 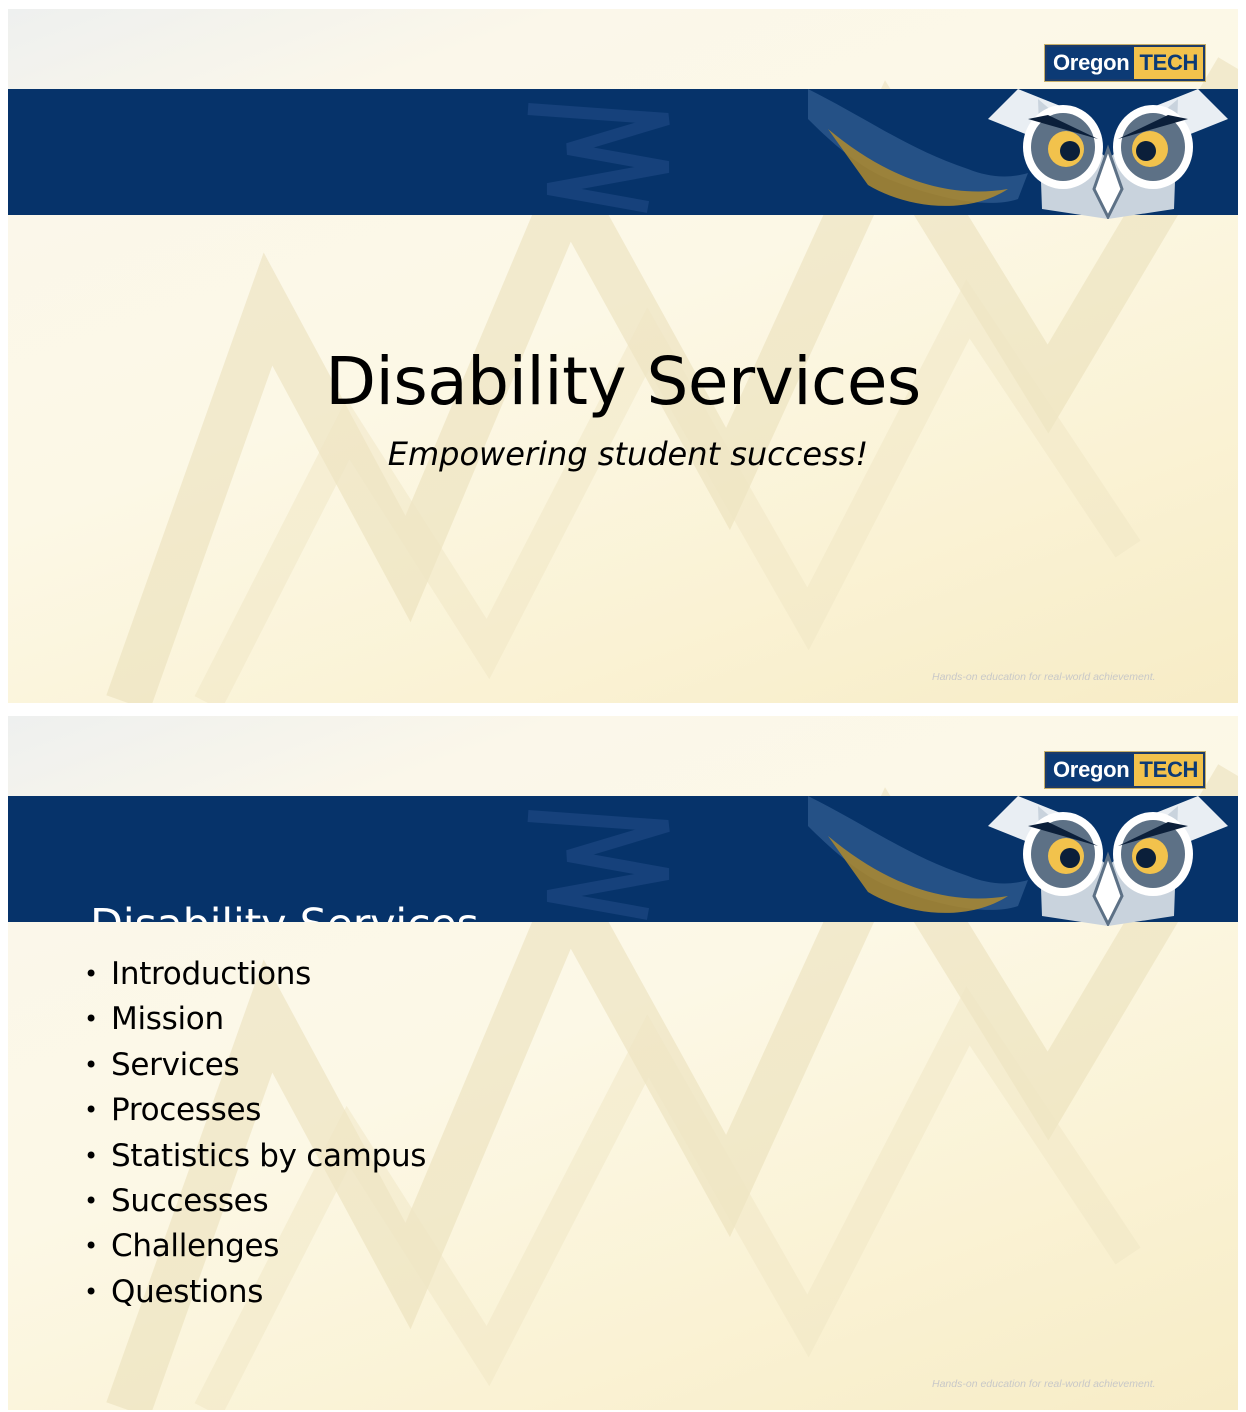 I want to click on list-item-label: Introductions, so click(x=211, y=974).